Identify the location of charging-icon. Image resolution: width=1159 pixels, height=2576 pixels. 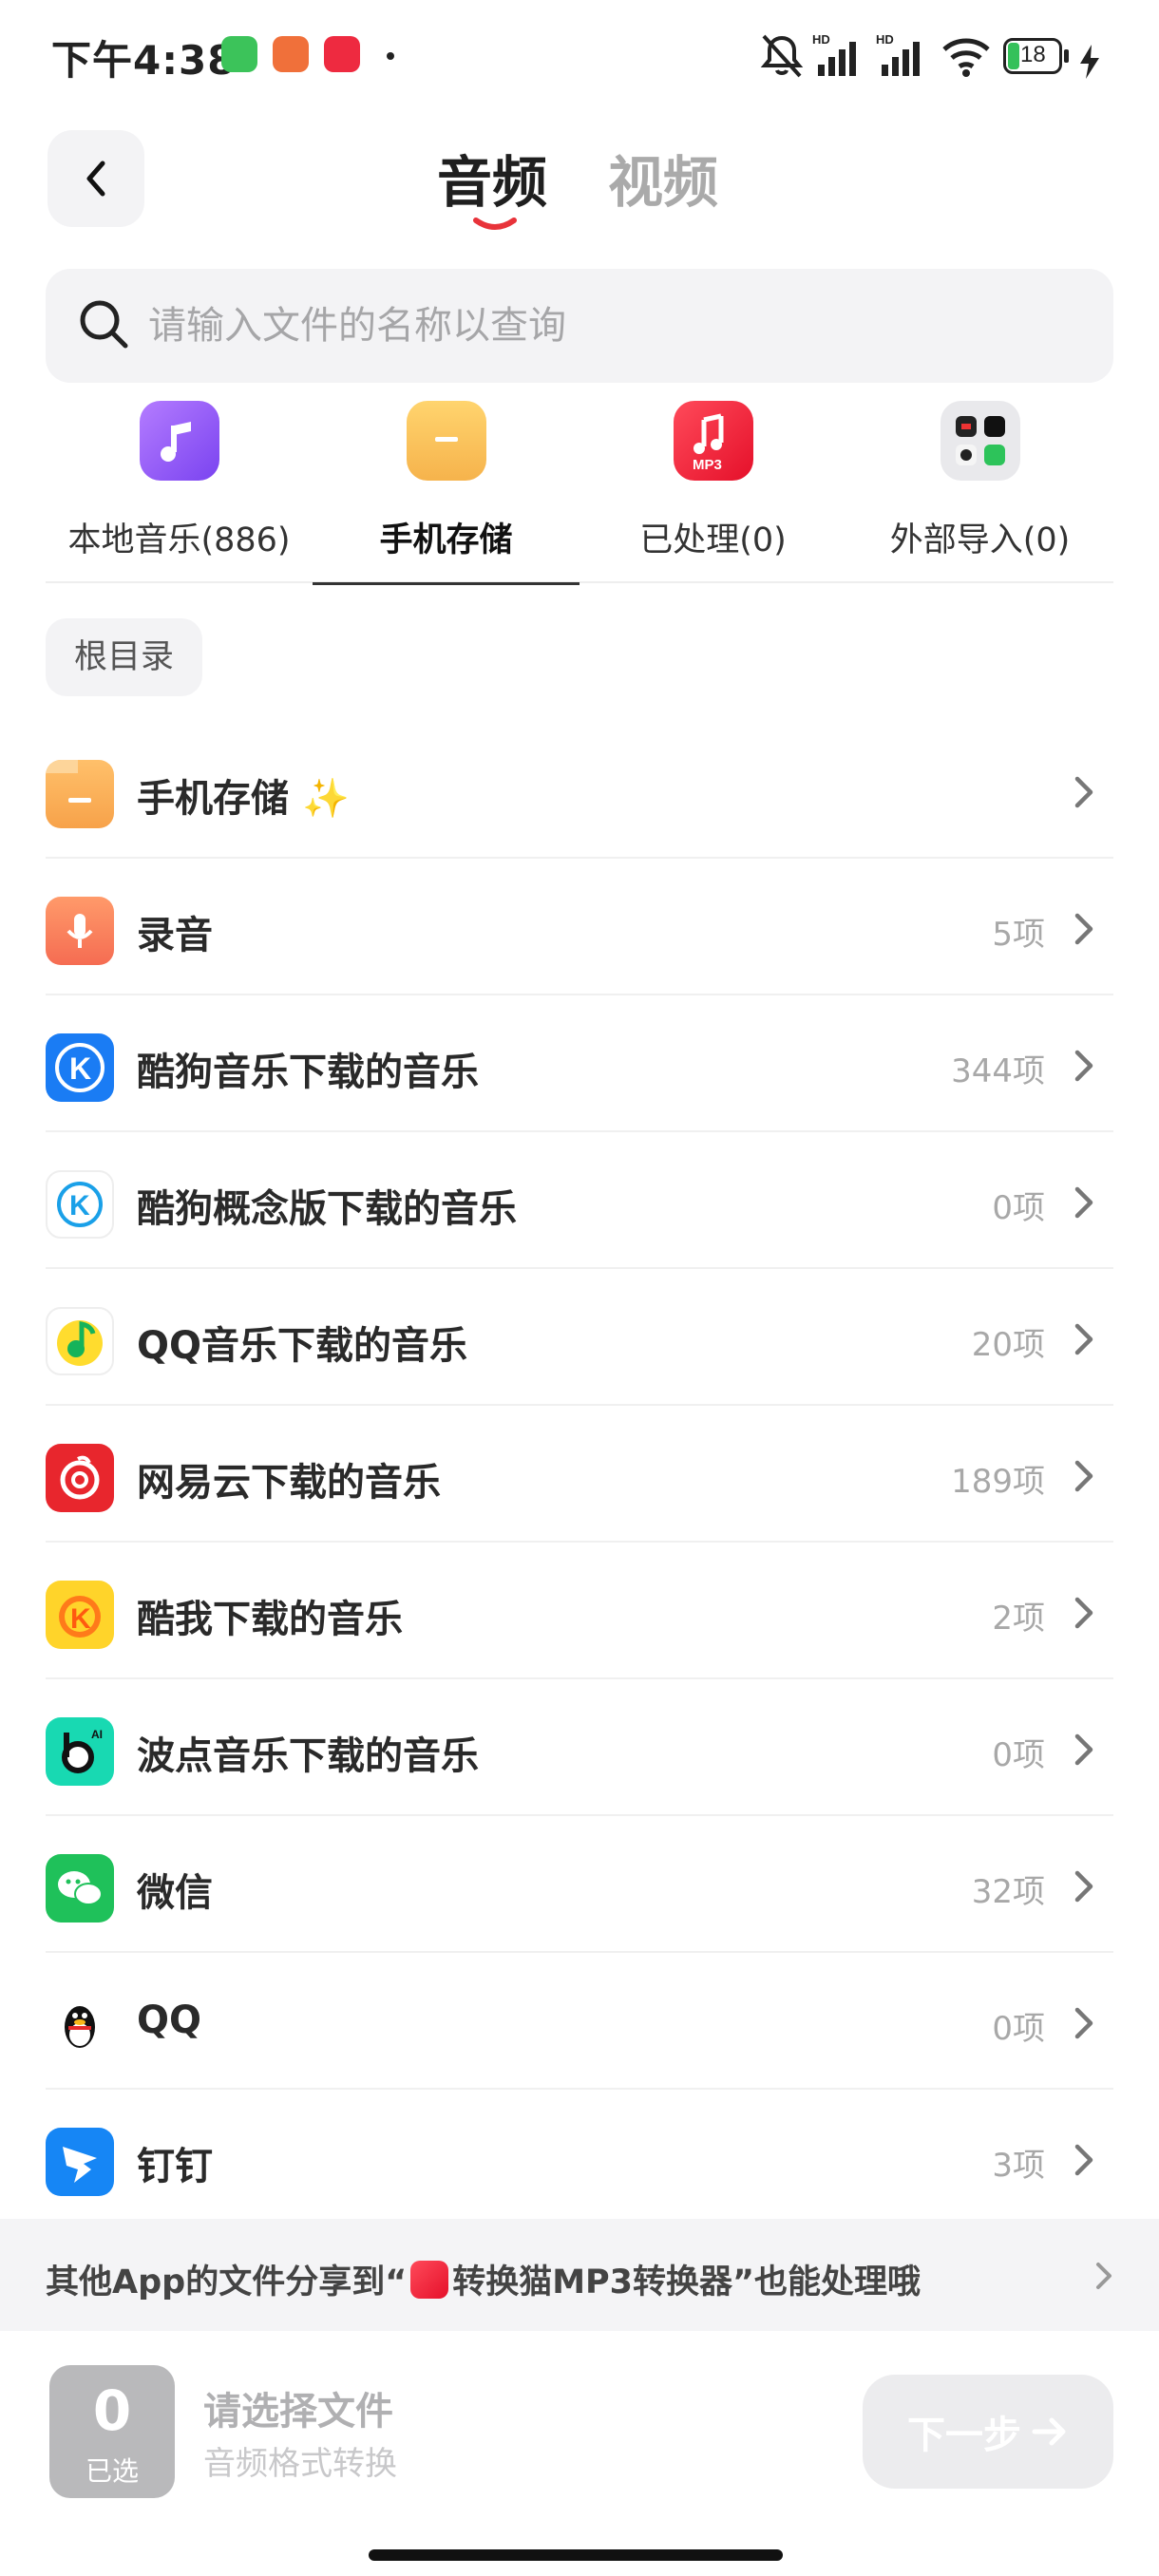
(1089, 62).